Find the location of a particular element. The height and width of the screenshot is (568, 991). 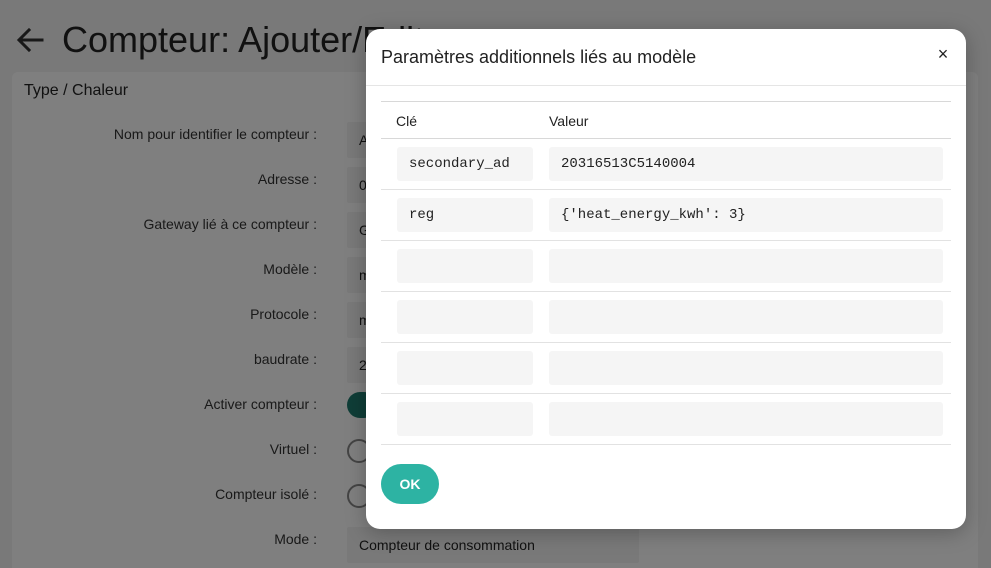

table-row: reg {'heat_energy_kwh': 3} is located at coordinates (666, 215).